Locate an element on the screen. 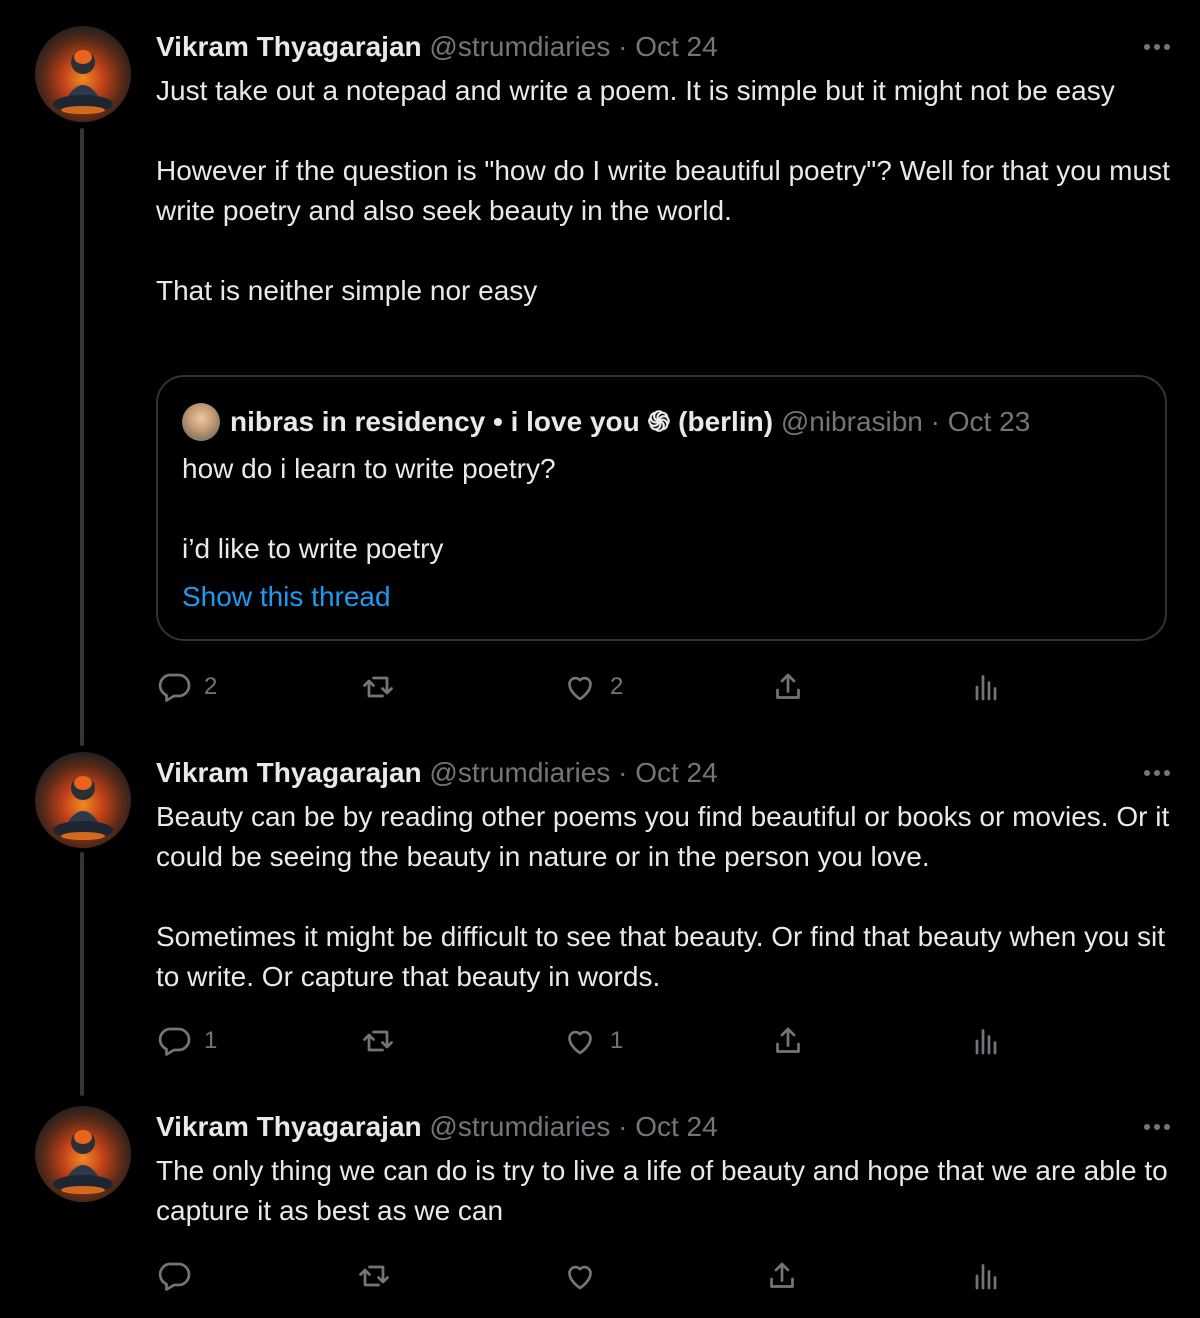 This screenshot has height=1318, width=1200. show-thread-link: Show this thread is located at coordinates (286, 597).